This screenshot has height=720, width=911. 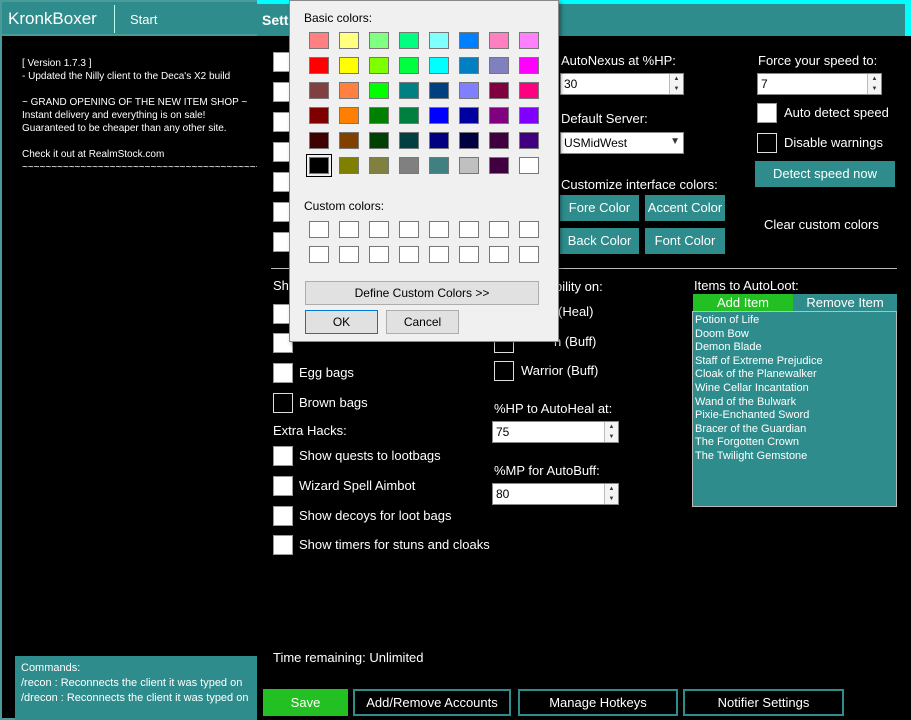 I want to click on back-color-button: Back Color, so click(x=599, y=241).